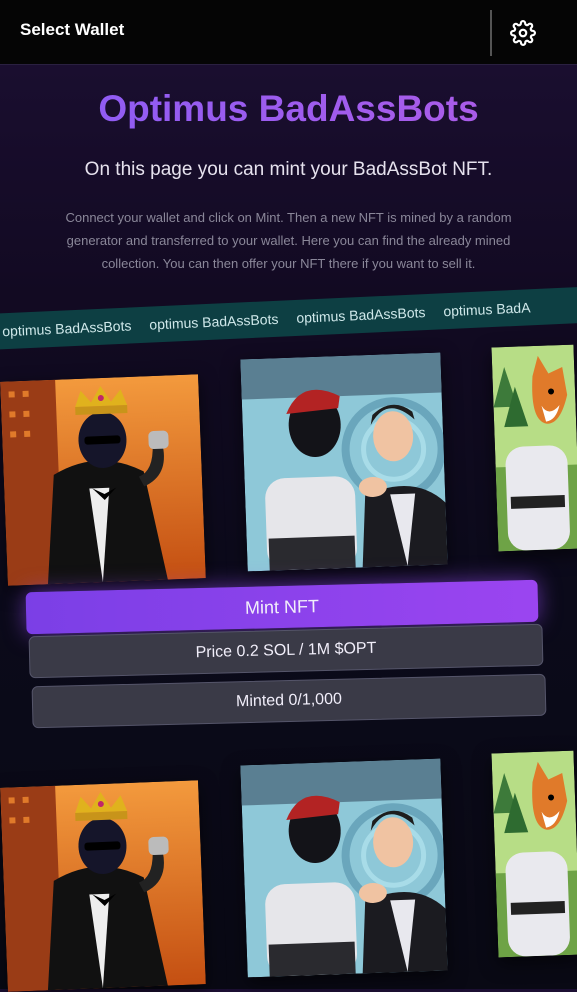  I want to click on page-title: Optimus BadAssBots, so click(288, 109).